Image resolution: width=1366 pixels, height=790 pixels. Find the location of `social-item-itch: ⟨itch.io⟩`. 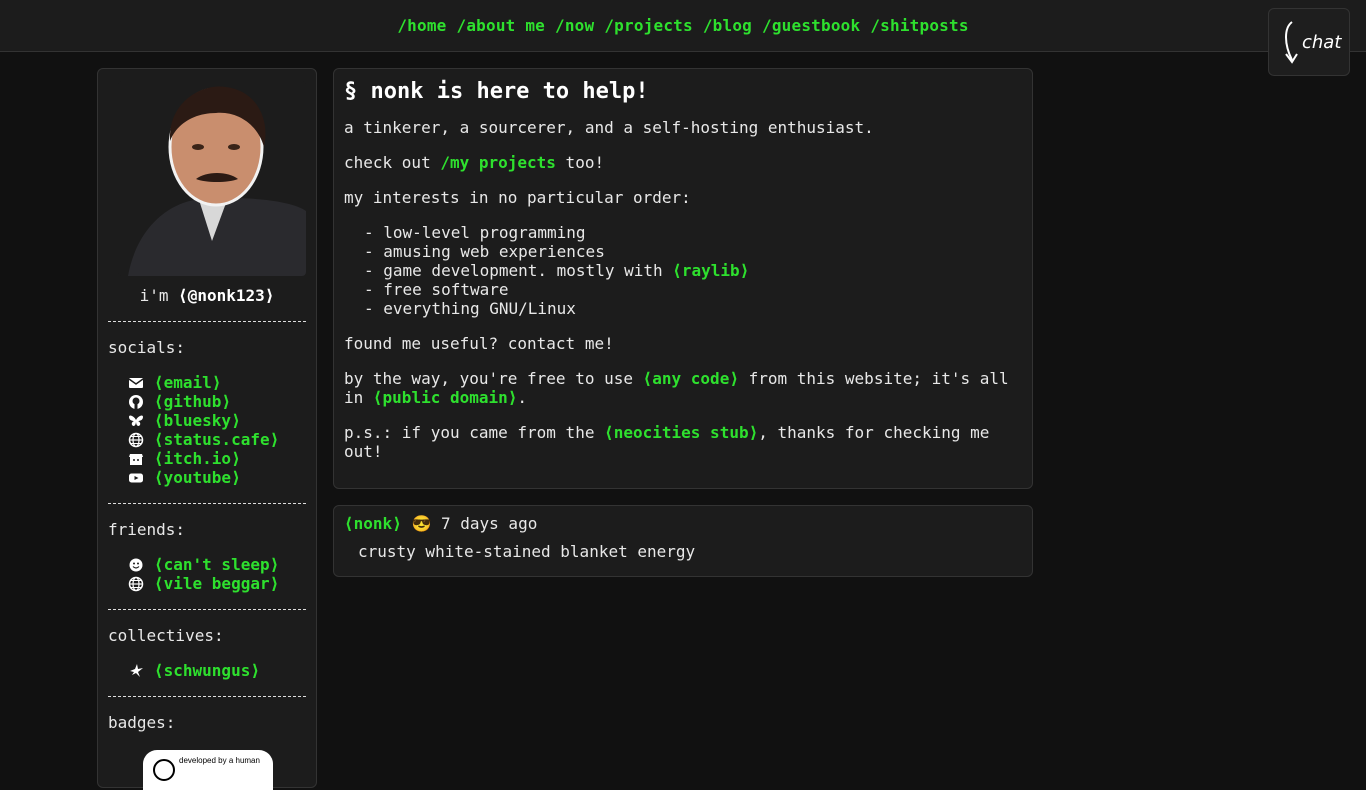

social-item-itch: ⟨itch.io⟩ is located at coordinates (217, 458).